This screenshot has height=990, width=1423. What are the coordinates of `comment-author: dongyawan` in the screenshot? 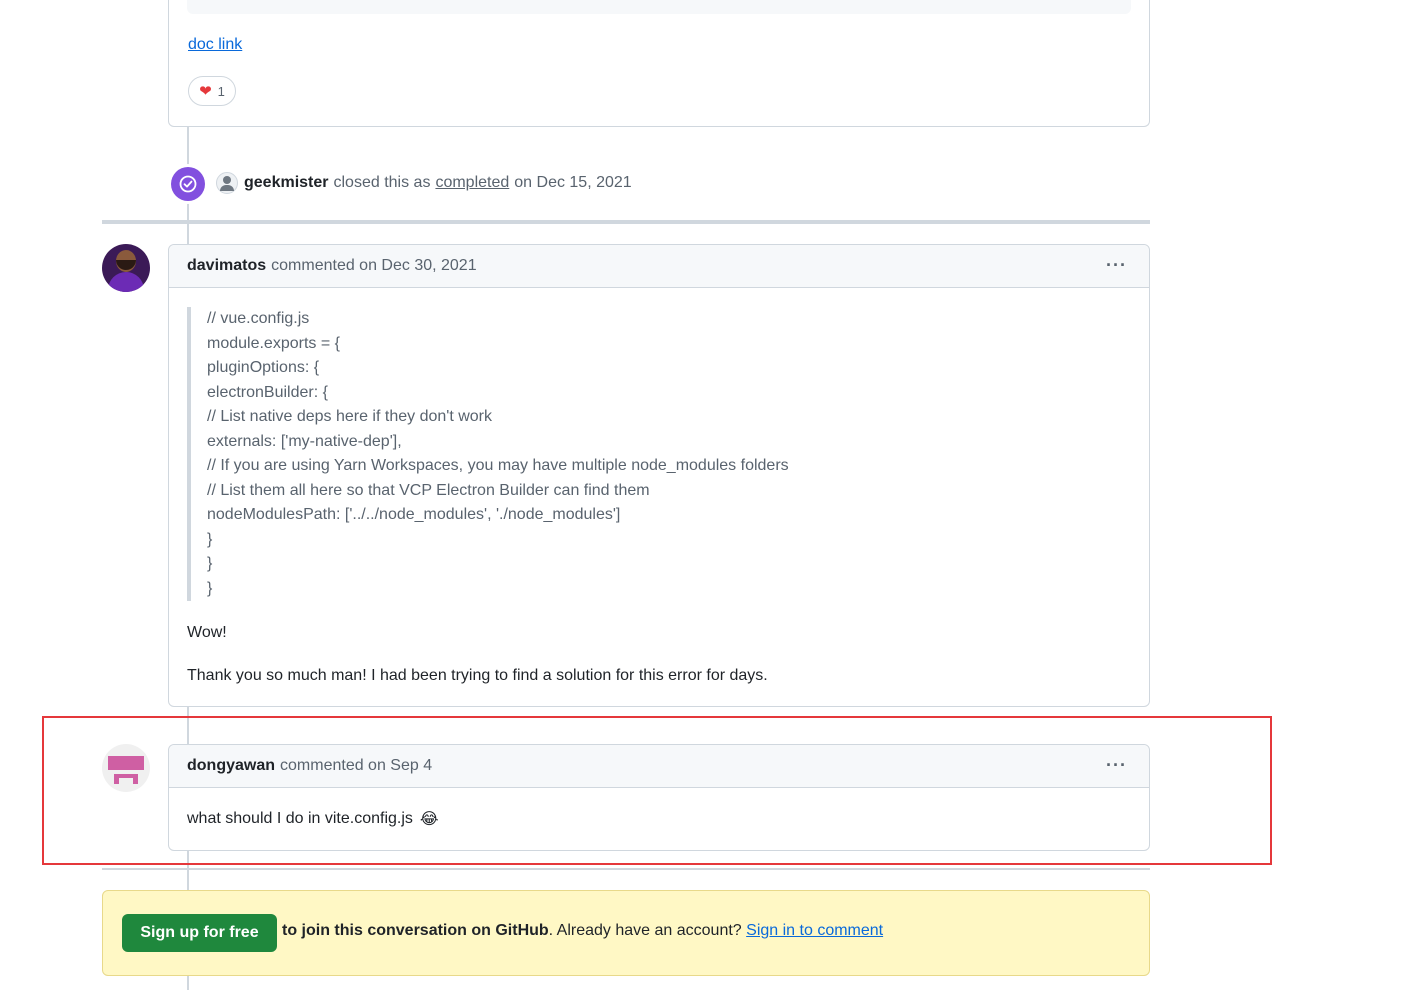 It's located at (231, 766).